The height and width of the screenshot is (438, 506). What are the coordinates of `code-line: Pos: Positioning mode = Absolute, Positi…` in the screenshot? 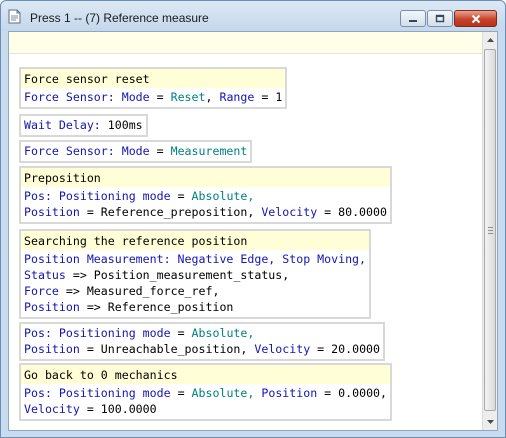 It's located at (205, 393).